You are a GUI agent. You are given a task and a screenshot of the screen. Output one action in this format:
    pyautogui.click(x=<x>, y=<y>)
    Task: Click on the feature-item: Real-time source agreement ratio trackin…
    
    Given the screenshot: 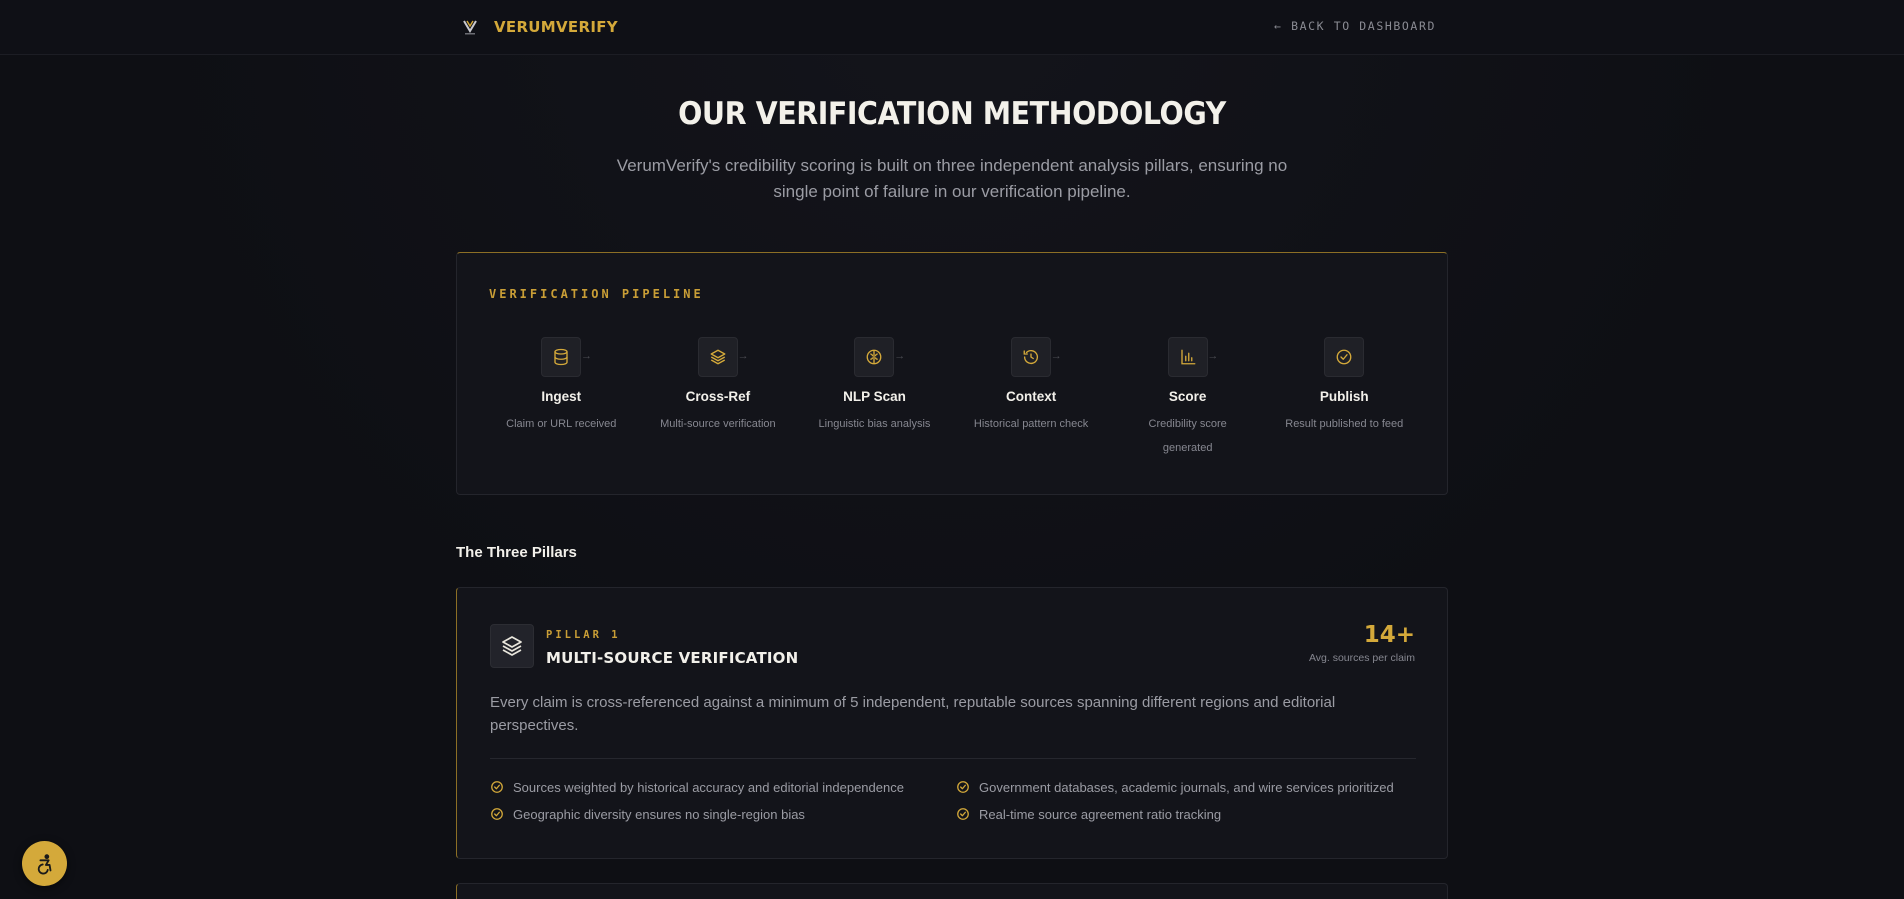 What is the action you would take?
    pyautogui.click(x=1186, y=814)
    